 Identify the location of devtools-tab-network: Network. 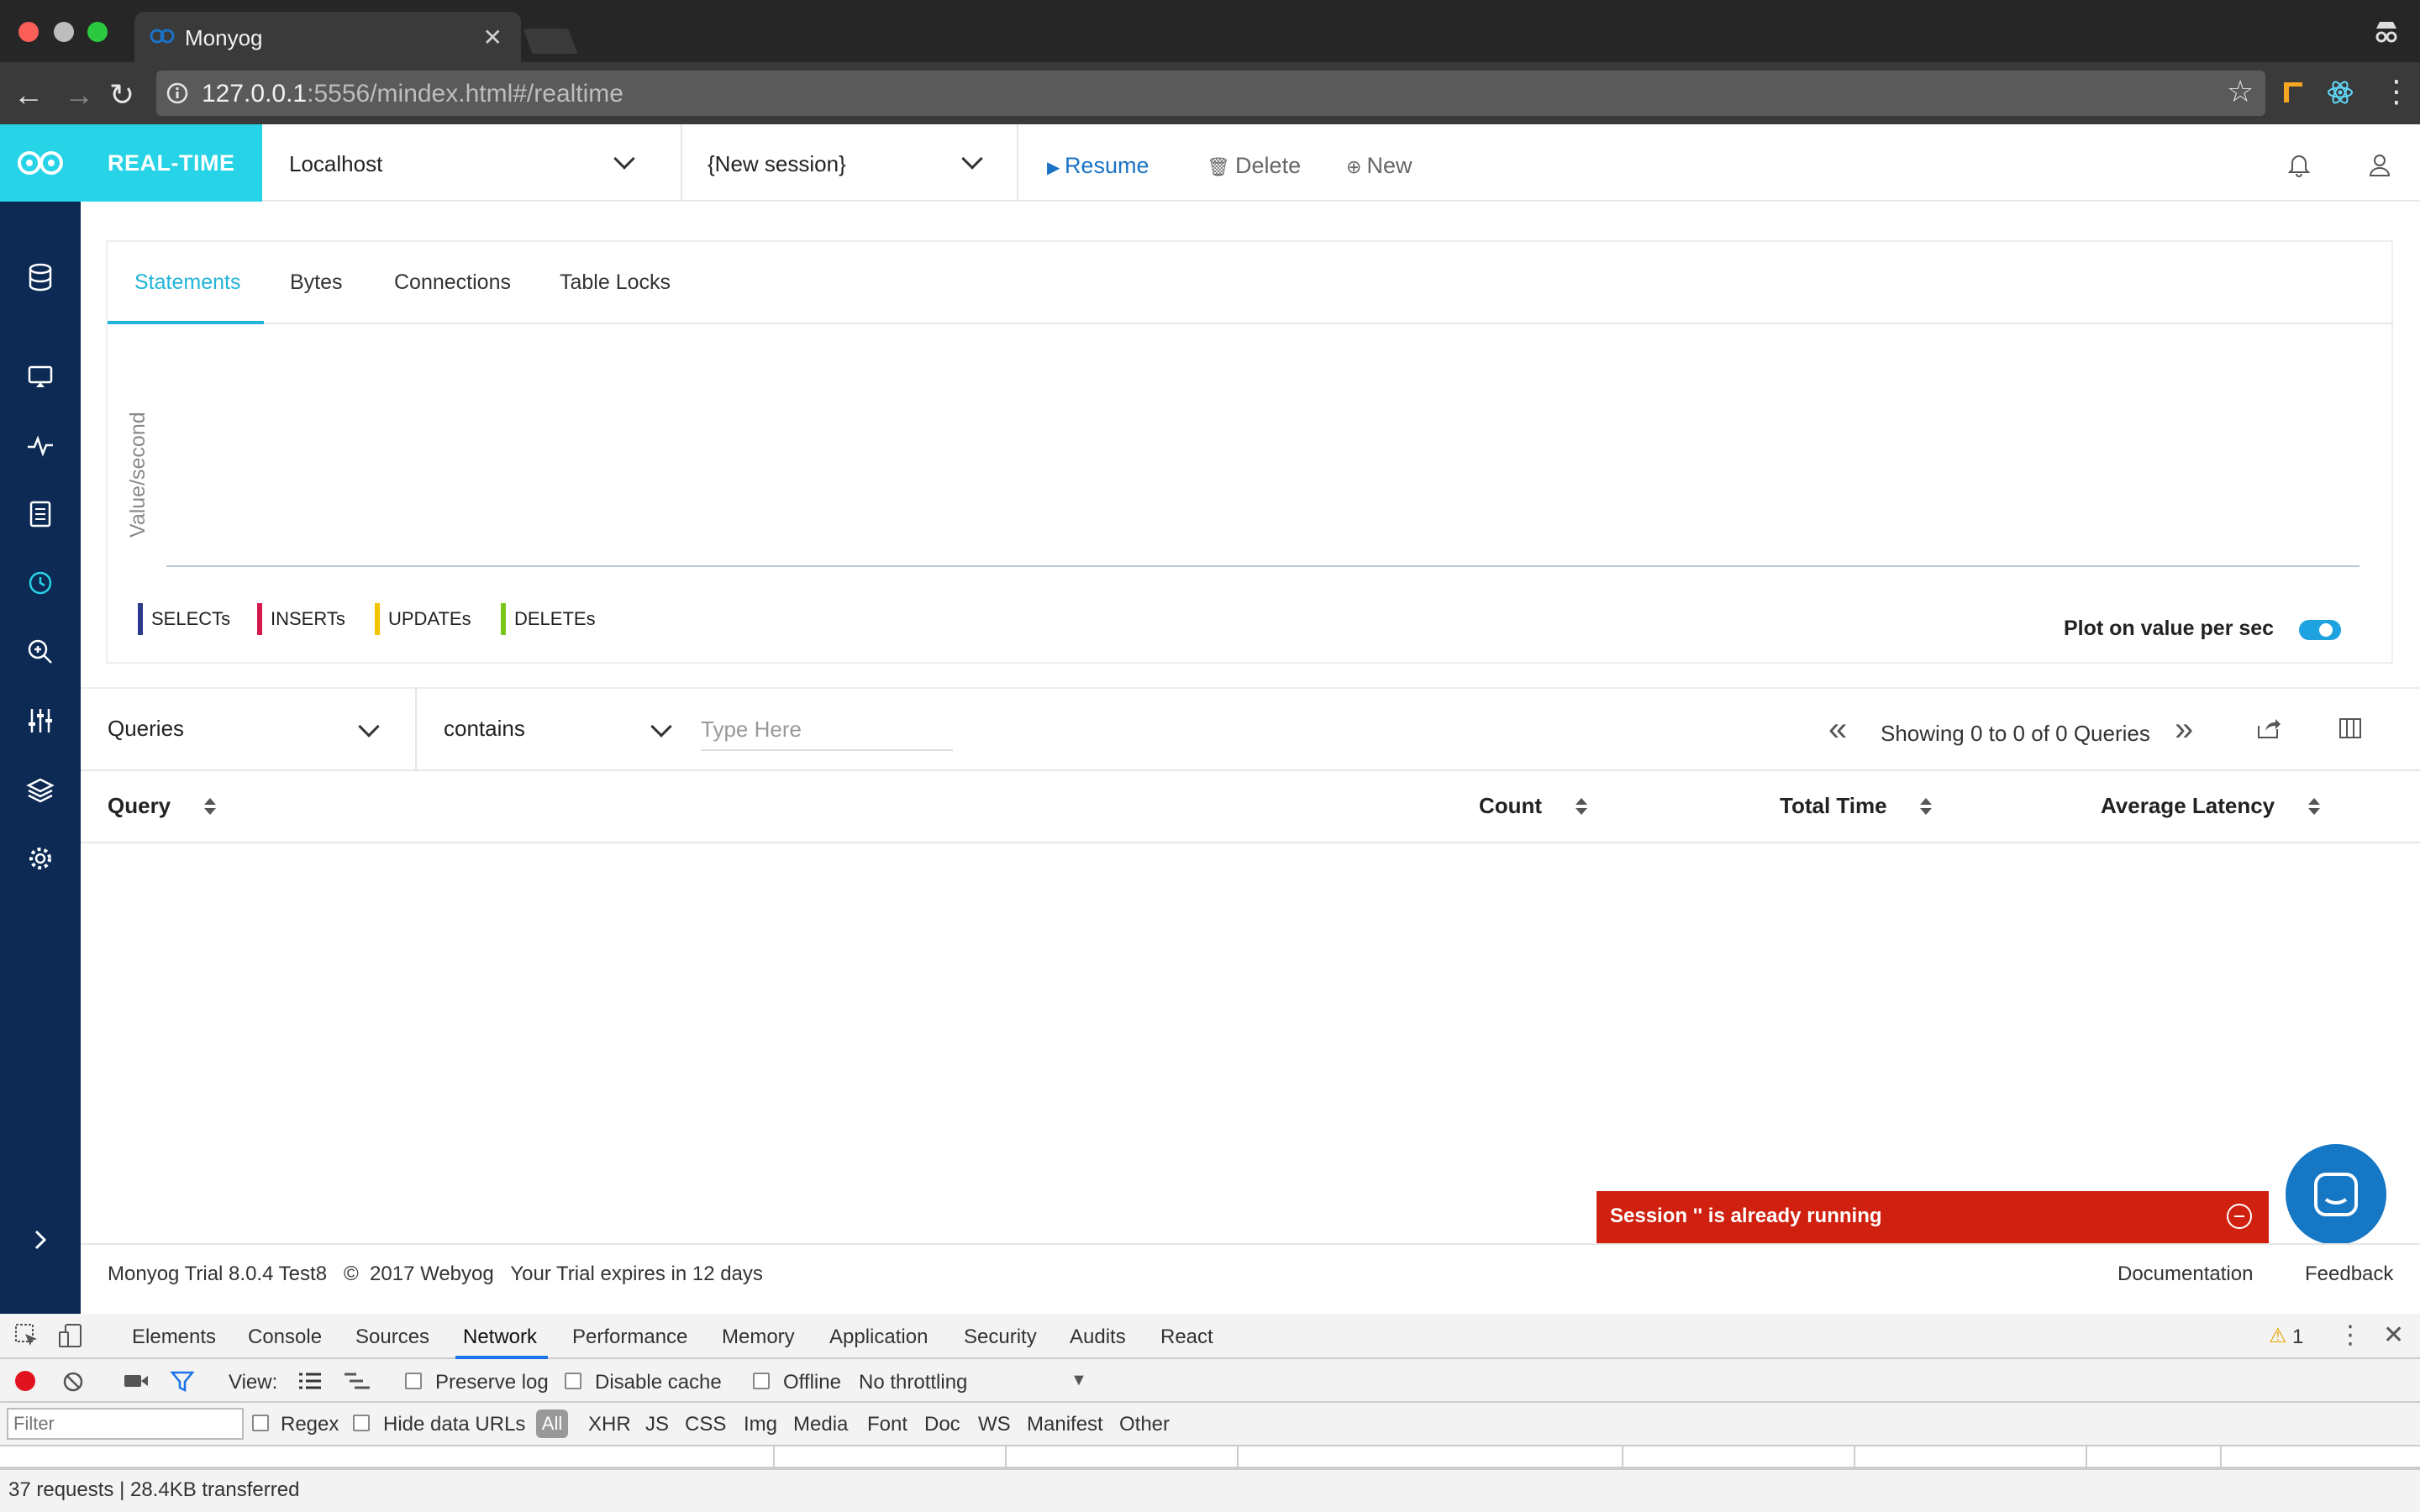
(500, 1337).